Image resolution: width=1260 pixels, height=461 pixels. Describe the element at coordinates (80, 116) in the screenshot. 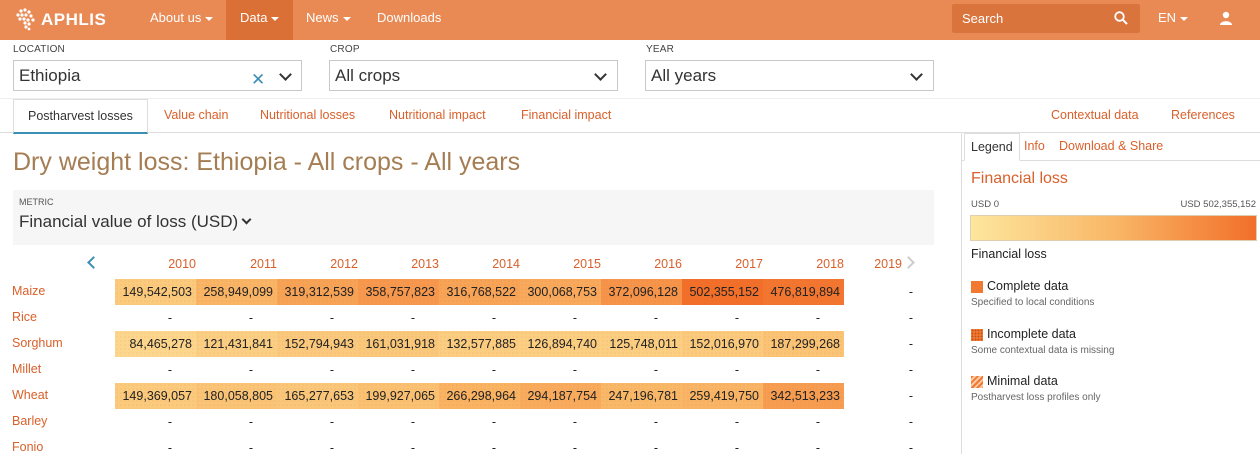

I see `tab-postharvest-losses: Postharvest losses` at that location.